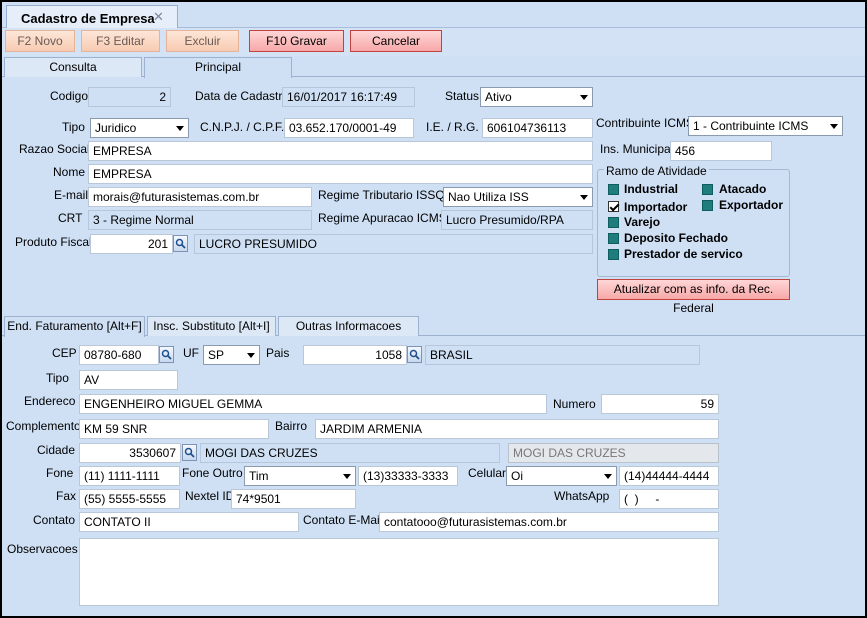 This screenshot has height=618, width=867. What do you see at coordinates (613, 222) in the screenshot?
I see `varejo-checkbox` at bounding box center [613, 222].